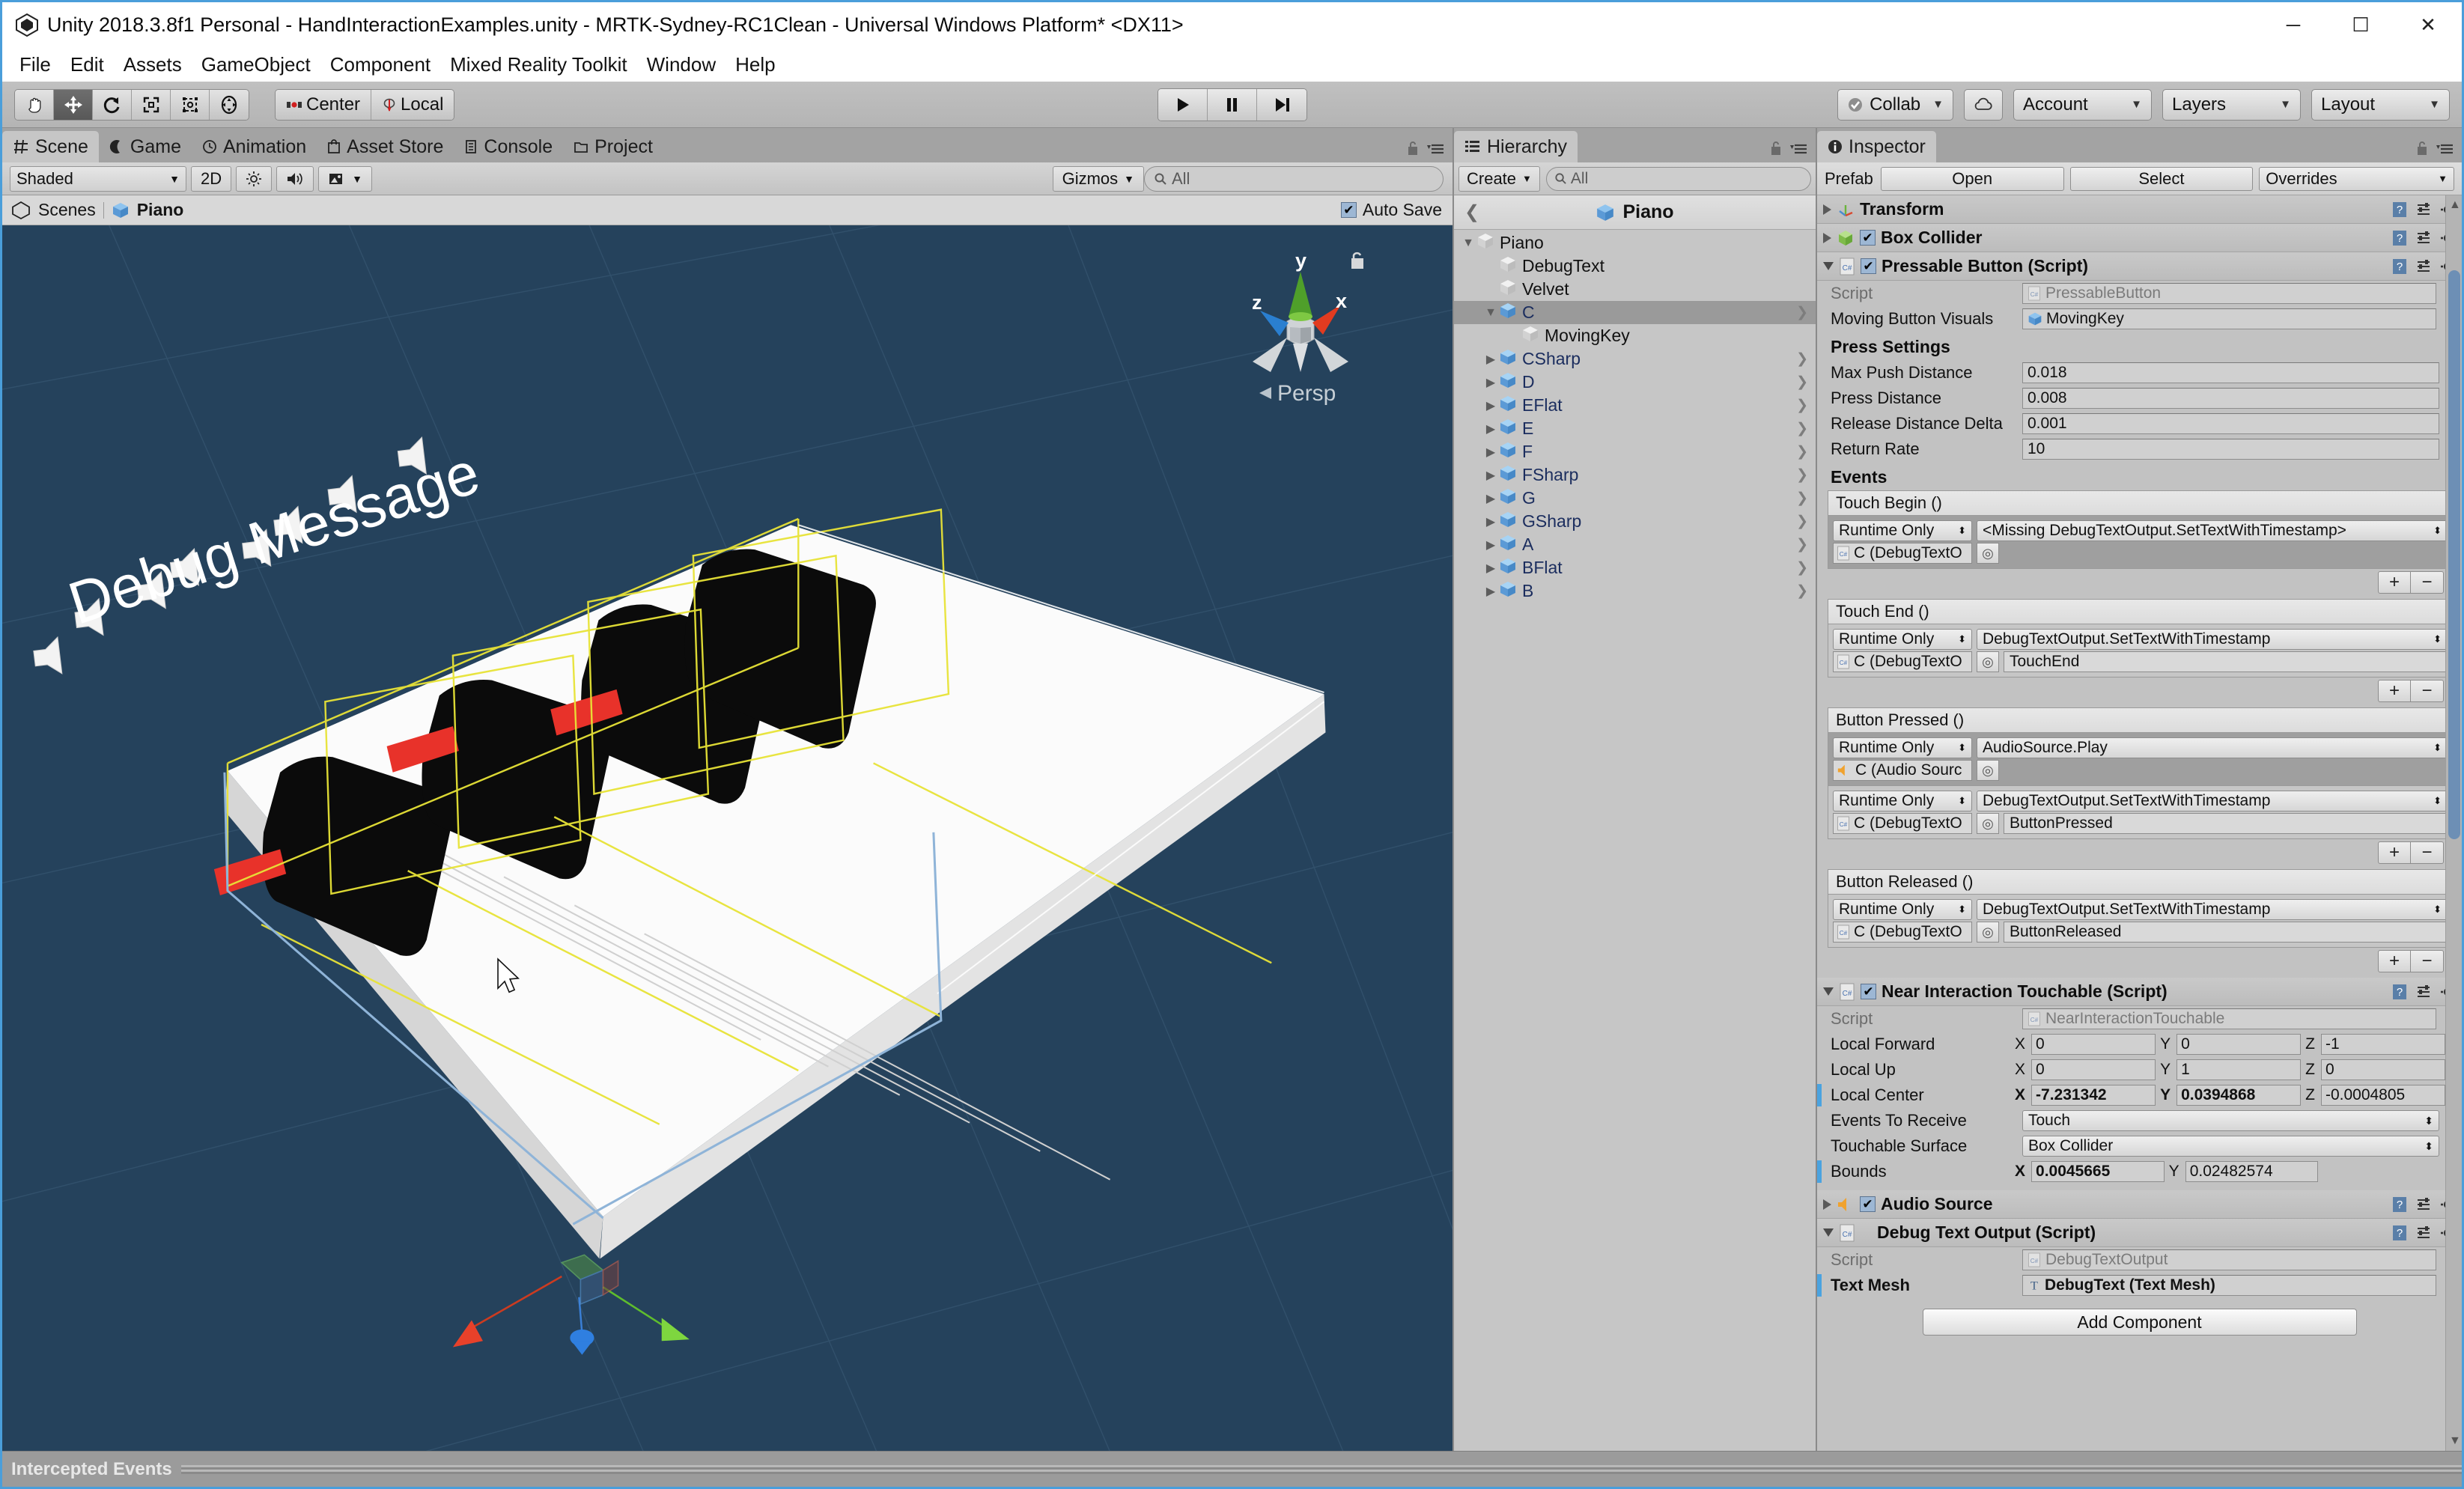 The width and height of the screenshot is (2464, 1489). Describe the element at coordinates (1868, 992) in the screenshot. I see `near-touchable-enabled-checkbox: ✔` at that location.